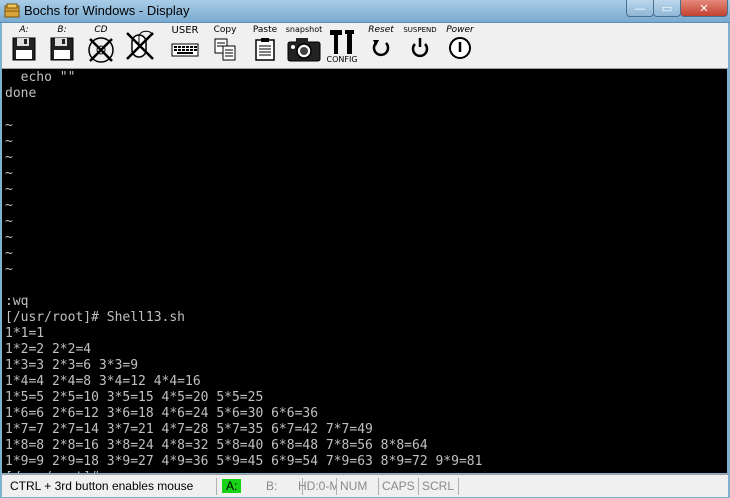  What do you see at coordinates (24, 30) in the screenshot?
I see `floppy-a-label: A:` at bounding box center [24, 30].